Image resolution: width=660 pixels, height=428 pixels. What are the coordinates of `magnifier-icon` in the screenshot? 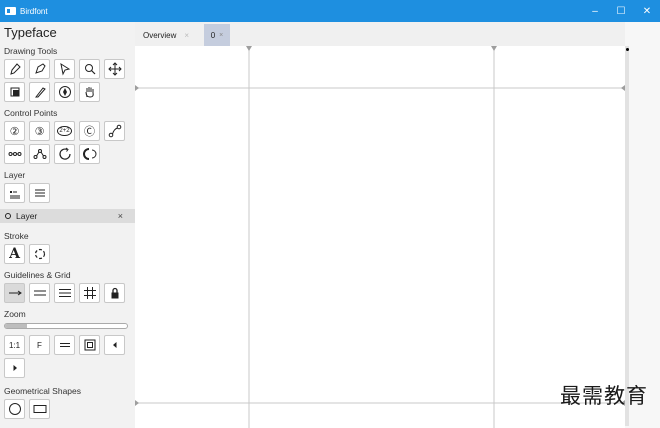 It's located at (89, 69).